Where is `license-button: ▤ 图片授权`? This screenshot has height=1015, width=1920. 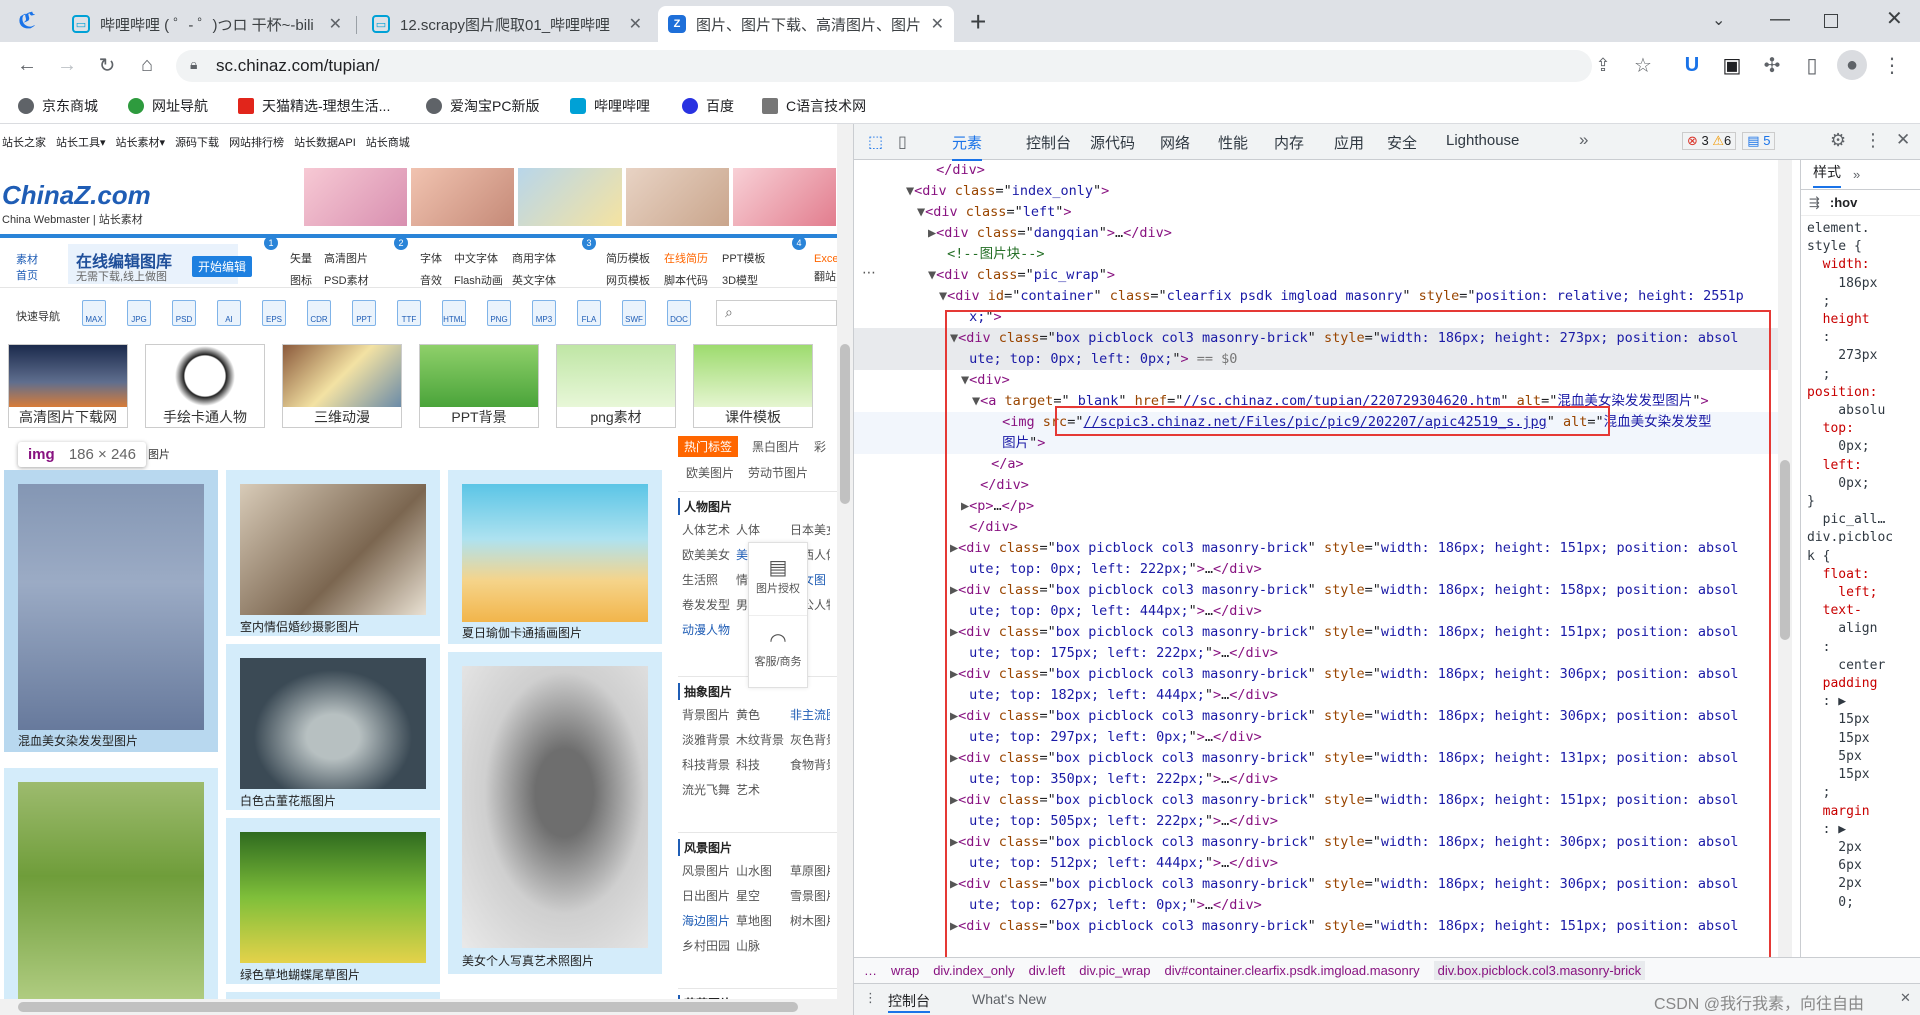 license-button: ▤ 图片授权 is located at coordinates (778, 579).